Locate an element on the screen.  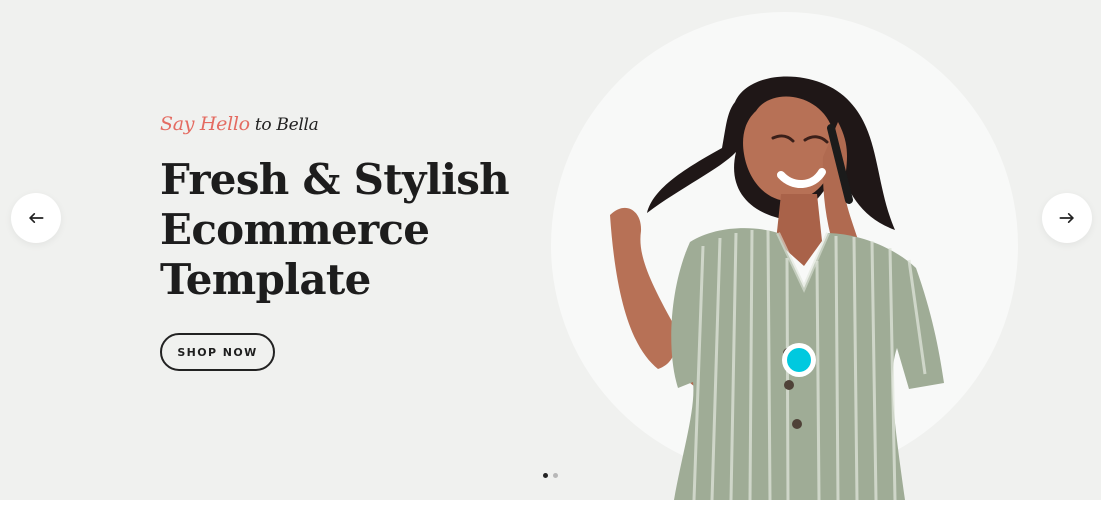
next-slide-button is located at coordinates (1067, 218).